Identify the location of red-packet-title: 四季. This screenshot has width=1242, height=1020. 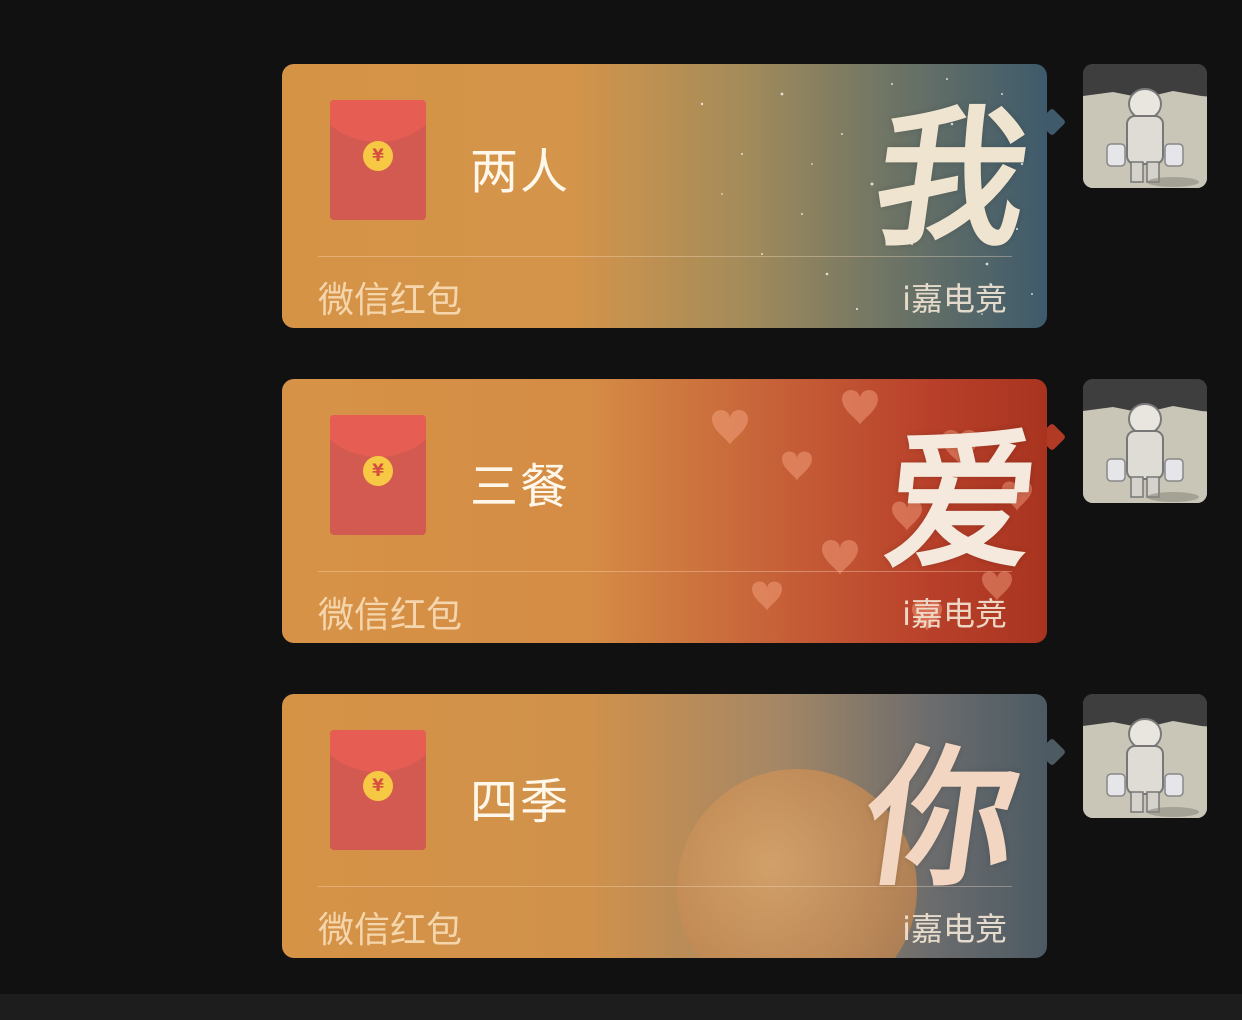
(520, 802).